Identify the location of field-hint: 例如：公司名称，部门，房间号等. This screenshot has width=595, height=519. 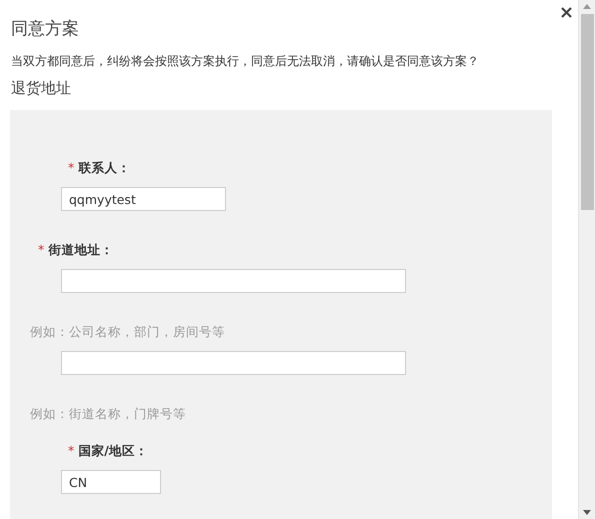
(128, 332).